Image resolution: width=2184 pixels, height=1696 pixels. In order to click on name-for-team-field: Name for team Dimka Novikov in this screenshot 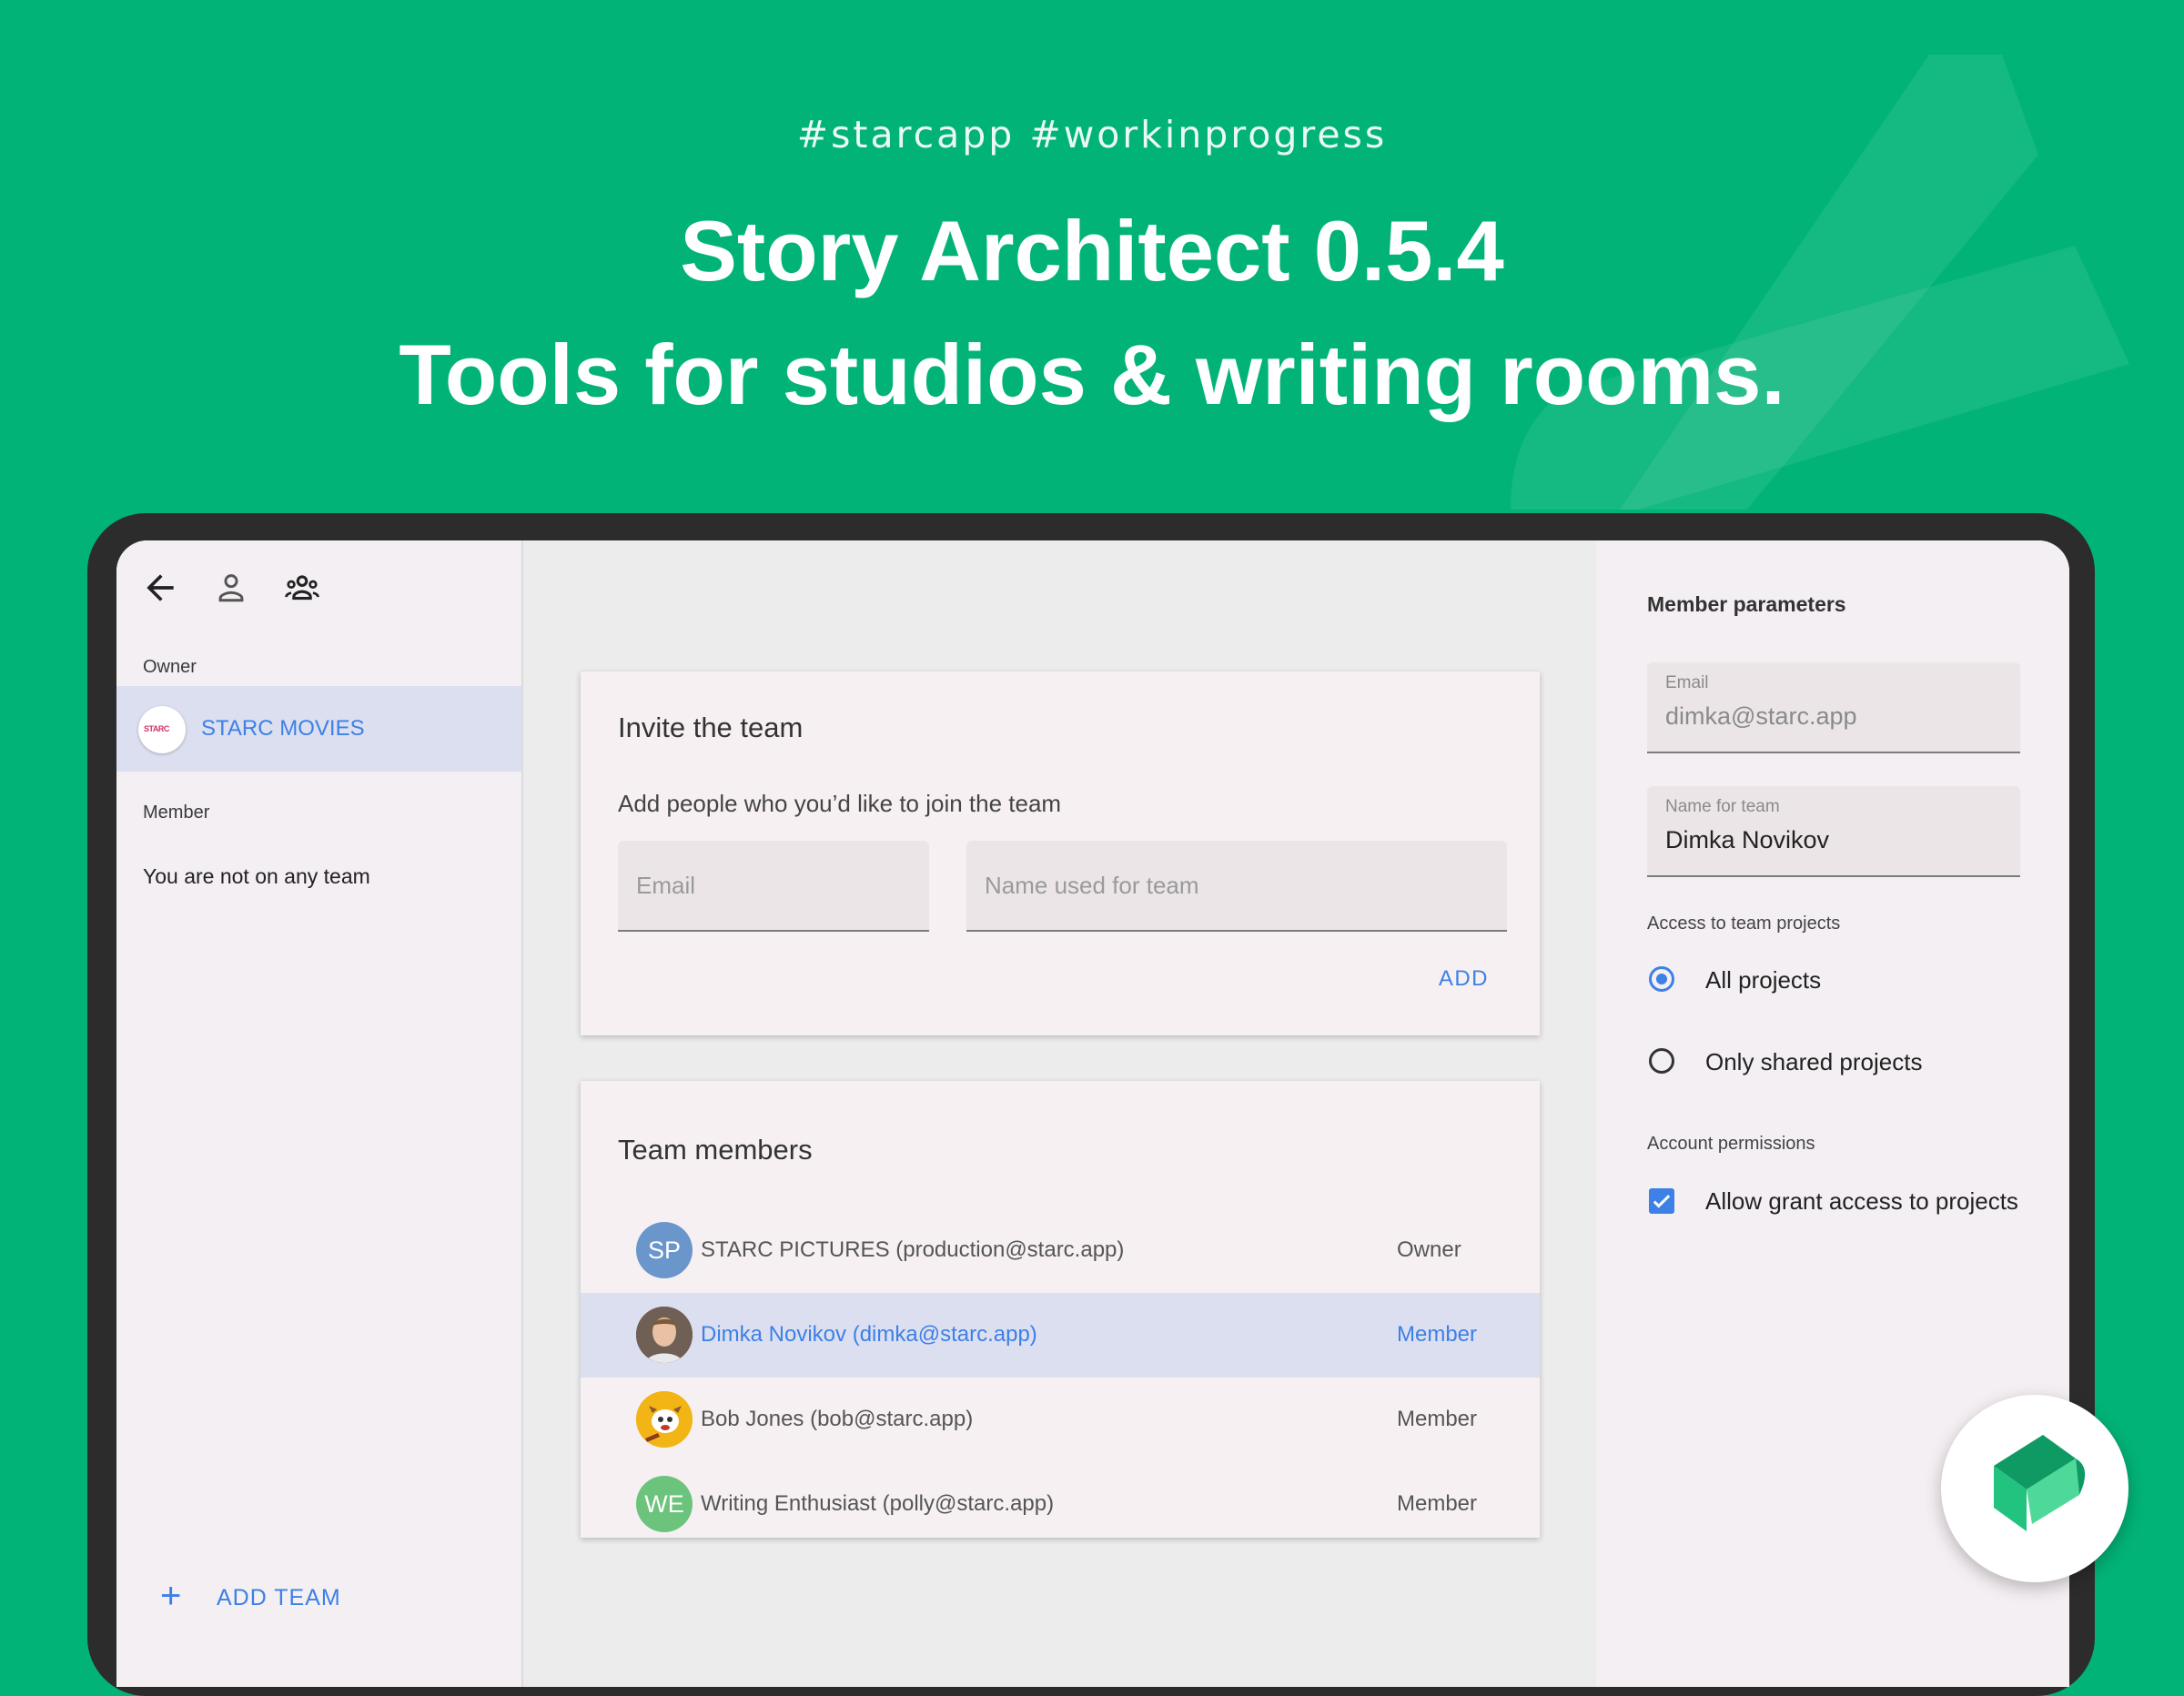, I will do `click(1834, 831)`.